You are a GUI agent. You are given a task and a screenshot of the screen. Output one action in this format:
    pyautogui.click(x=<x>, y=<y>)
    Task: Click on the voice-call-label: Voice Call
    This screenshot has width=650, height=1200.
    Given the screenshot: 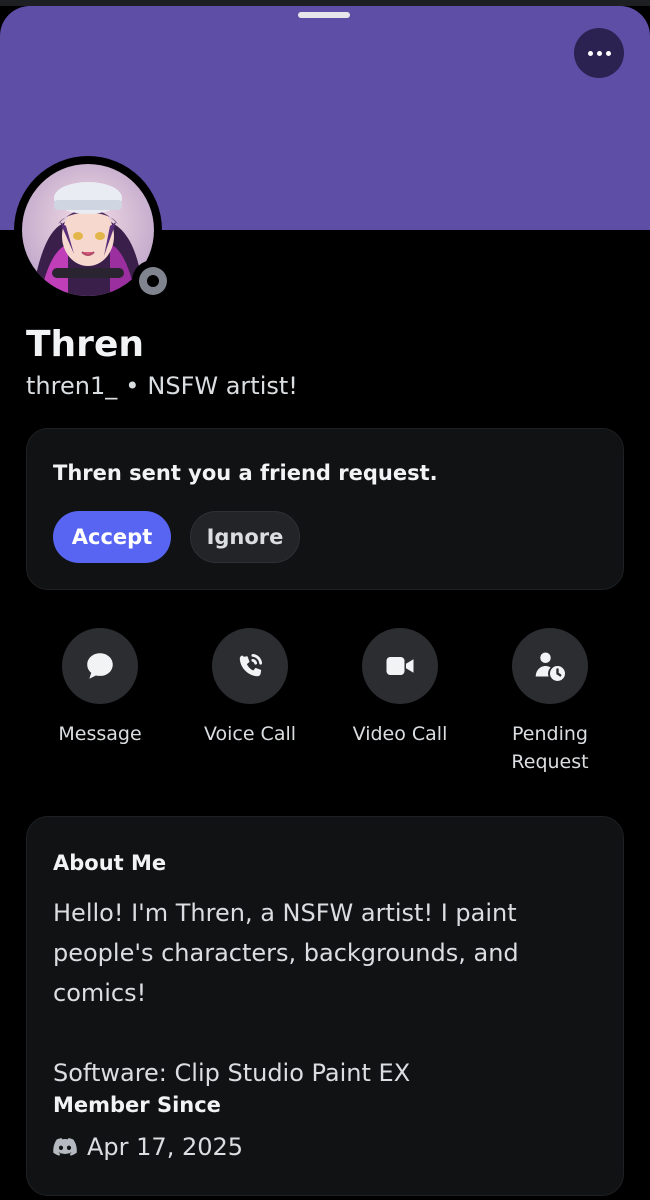 What is the action you would take?
    pyautogui.click(x=250, y=734)
    